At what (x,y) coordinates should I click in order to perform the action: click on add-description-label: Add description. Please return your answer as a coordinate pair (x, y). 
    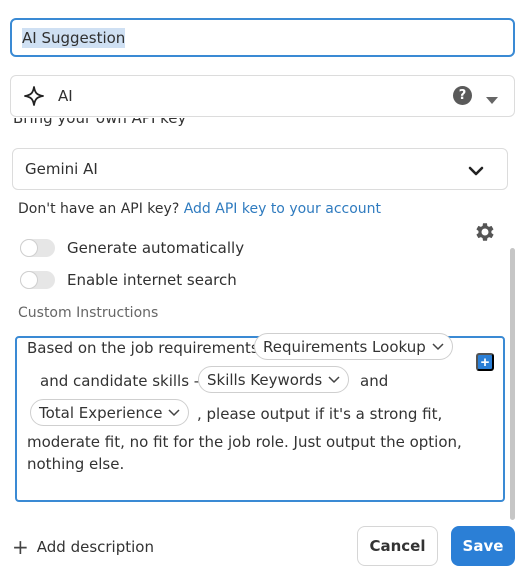
    Looking at the image, I should click on (95, 547).